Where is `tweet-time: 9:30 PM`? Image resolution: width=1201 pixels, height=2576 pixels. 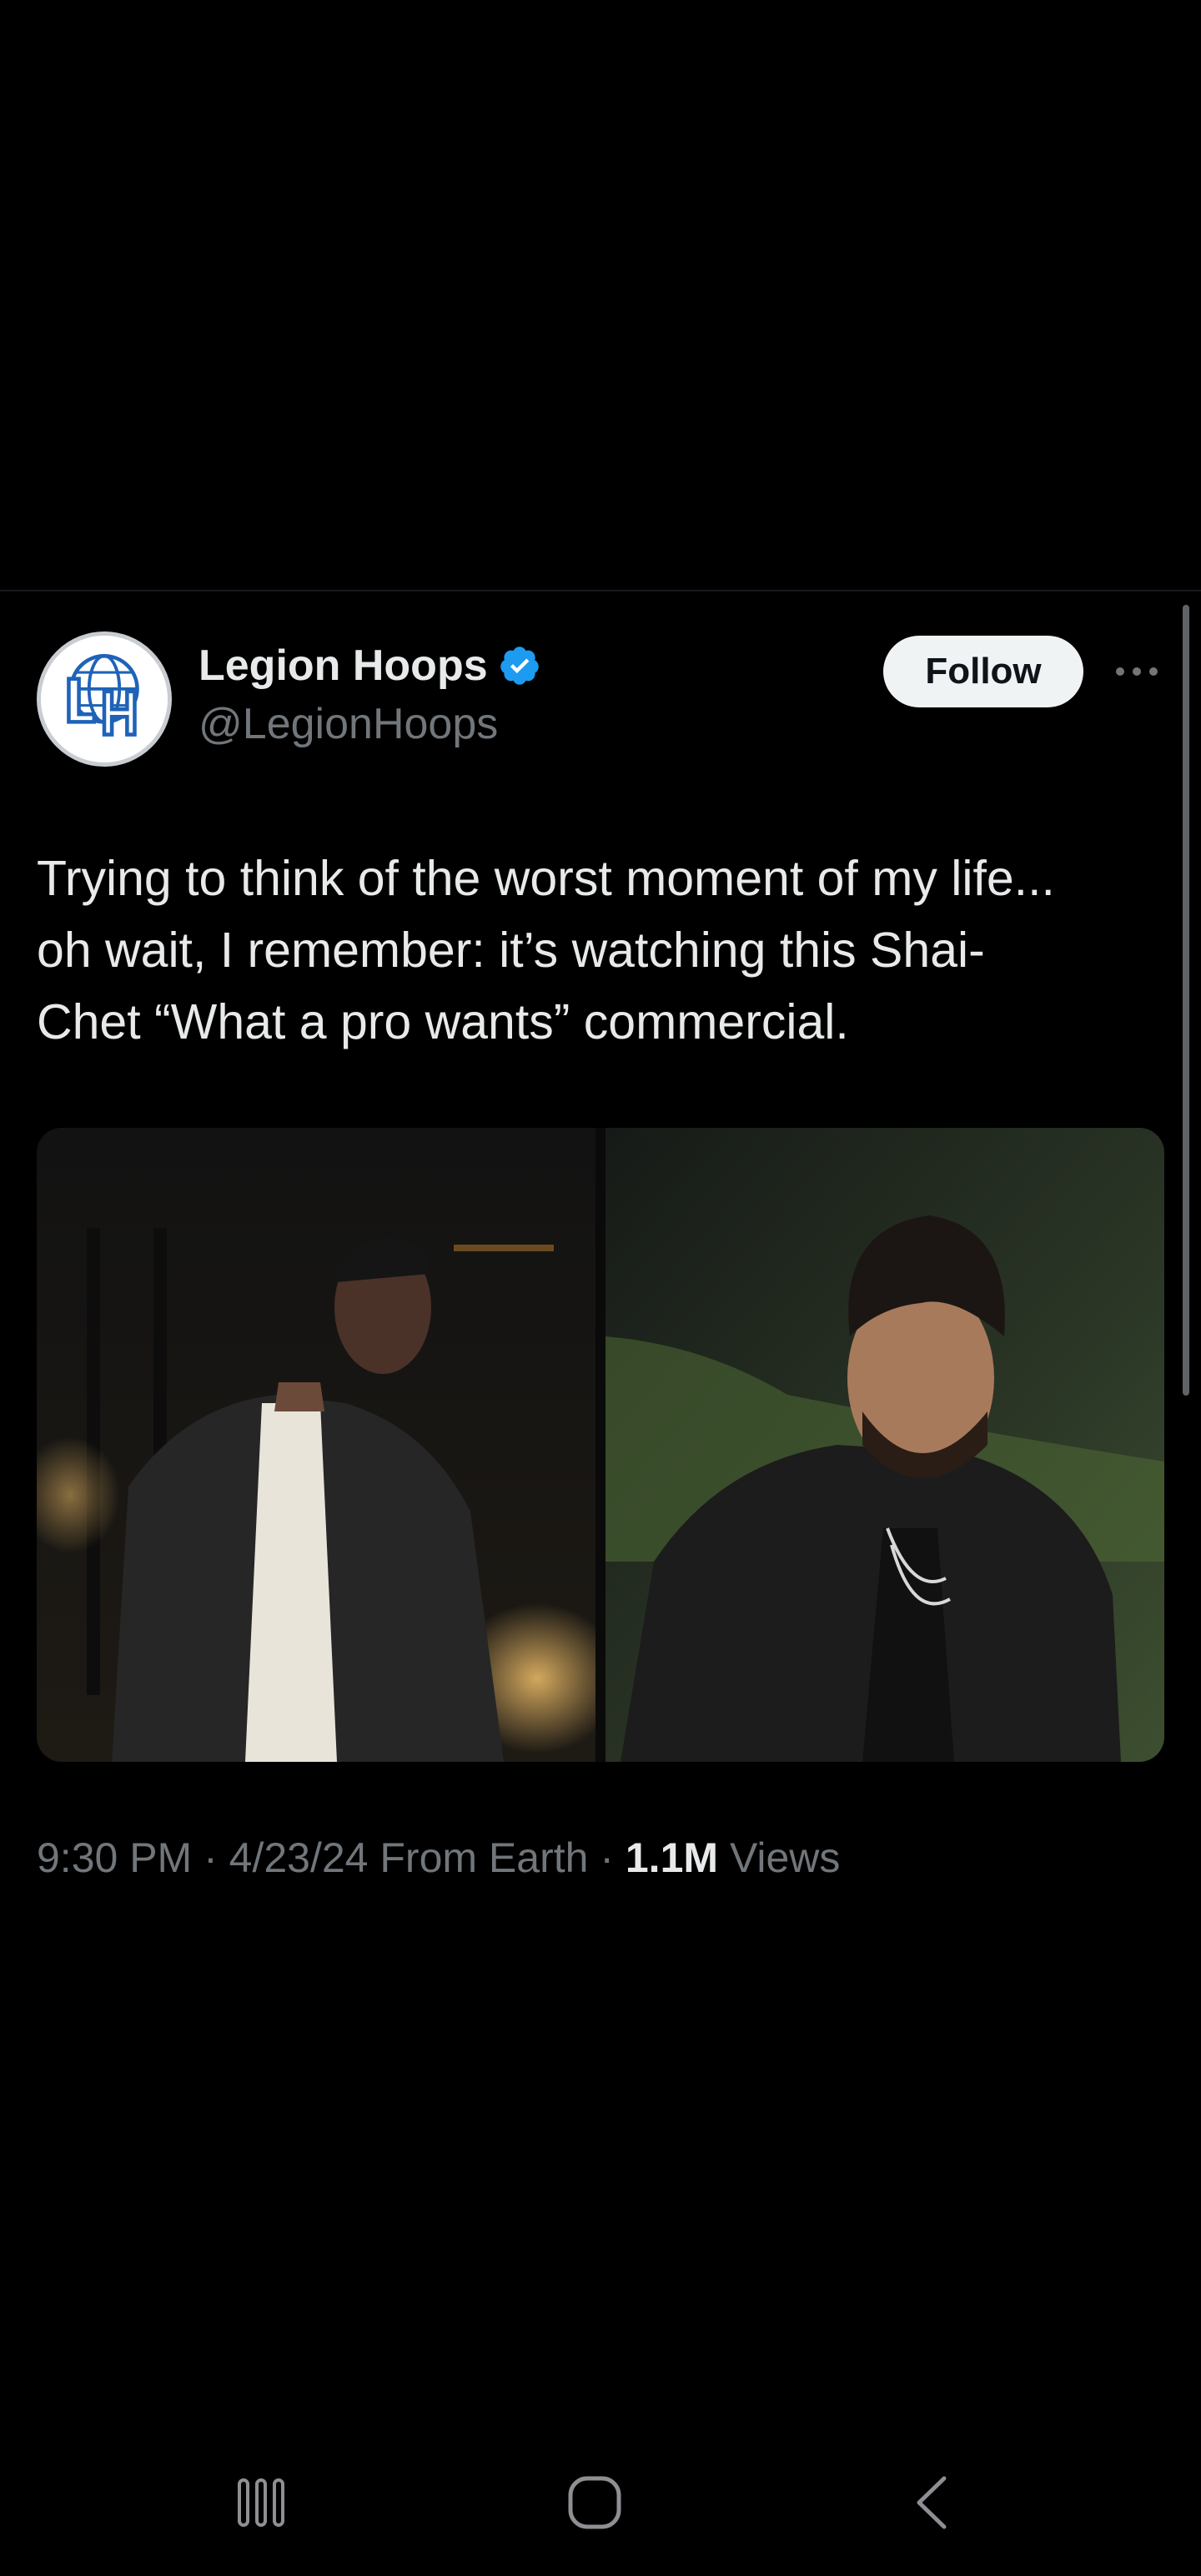
tweet-time: 9:30 PM is located at coordinates (115, 1857).